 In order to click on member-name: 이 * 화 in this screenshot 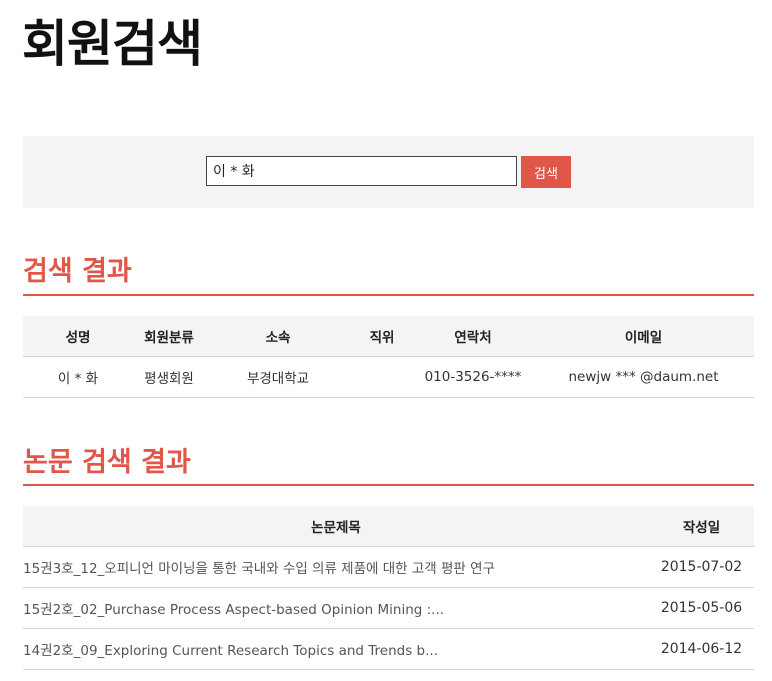, I will do `click(78, 377)`.